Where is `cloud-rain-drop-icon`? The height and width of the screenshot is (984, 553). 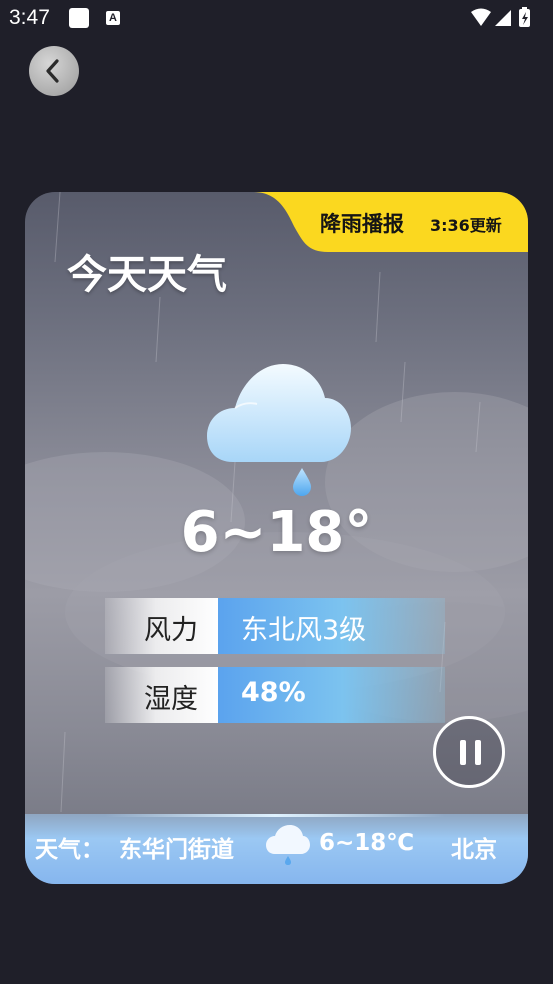
cloud-rain-drop-icon is located at coordinates (279, 430).